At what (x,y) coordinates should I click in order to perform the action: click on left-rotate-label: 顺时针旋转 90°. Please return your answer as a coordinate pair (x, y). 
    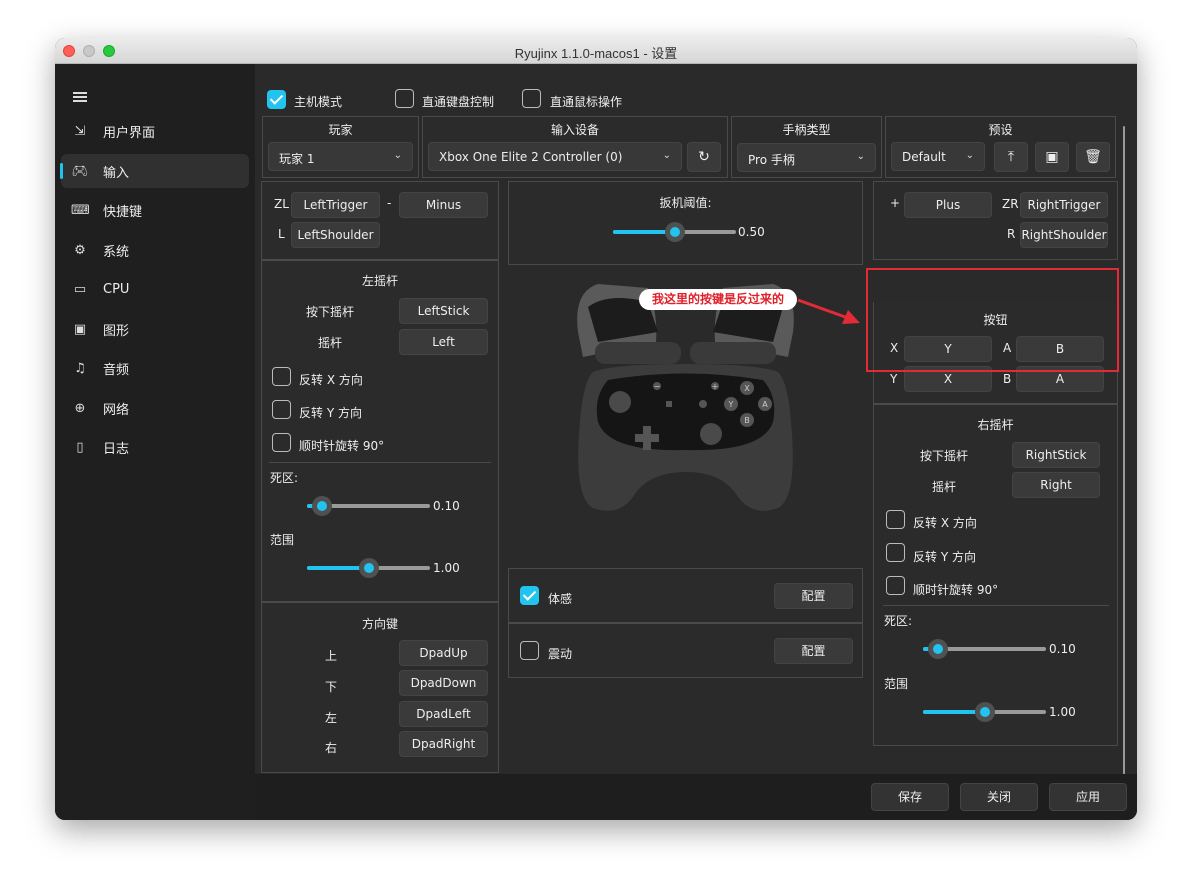
    Looking at the image, I should click on (342, 446).